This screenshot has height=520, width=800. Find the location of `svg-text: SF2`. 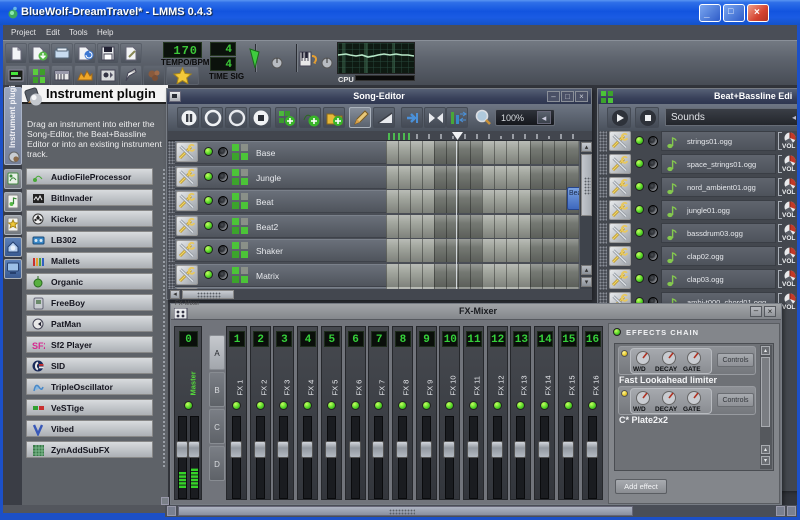

svg-text: SF2 is located at coordinates (38, 346).